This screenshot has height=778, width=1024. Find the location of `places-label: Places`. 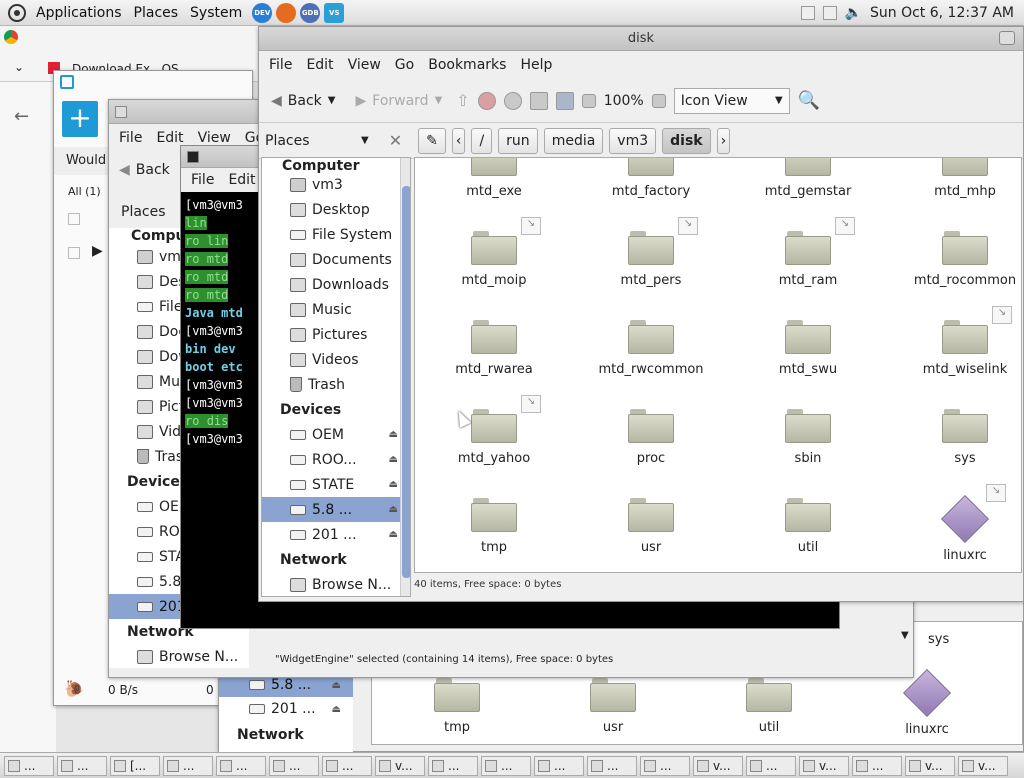

places-label: Places is located at coordinates (143, 212).